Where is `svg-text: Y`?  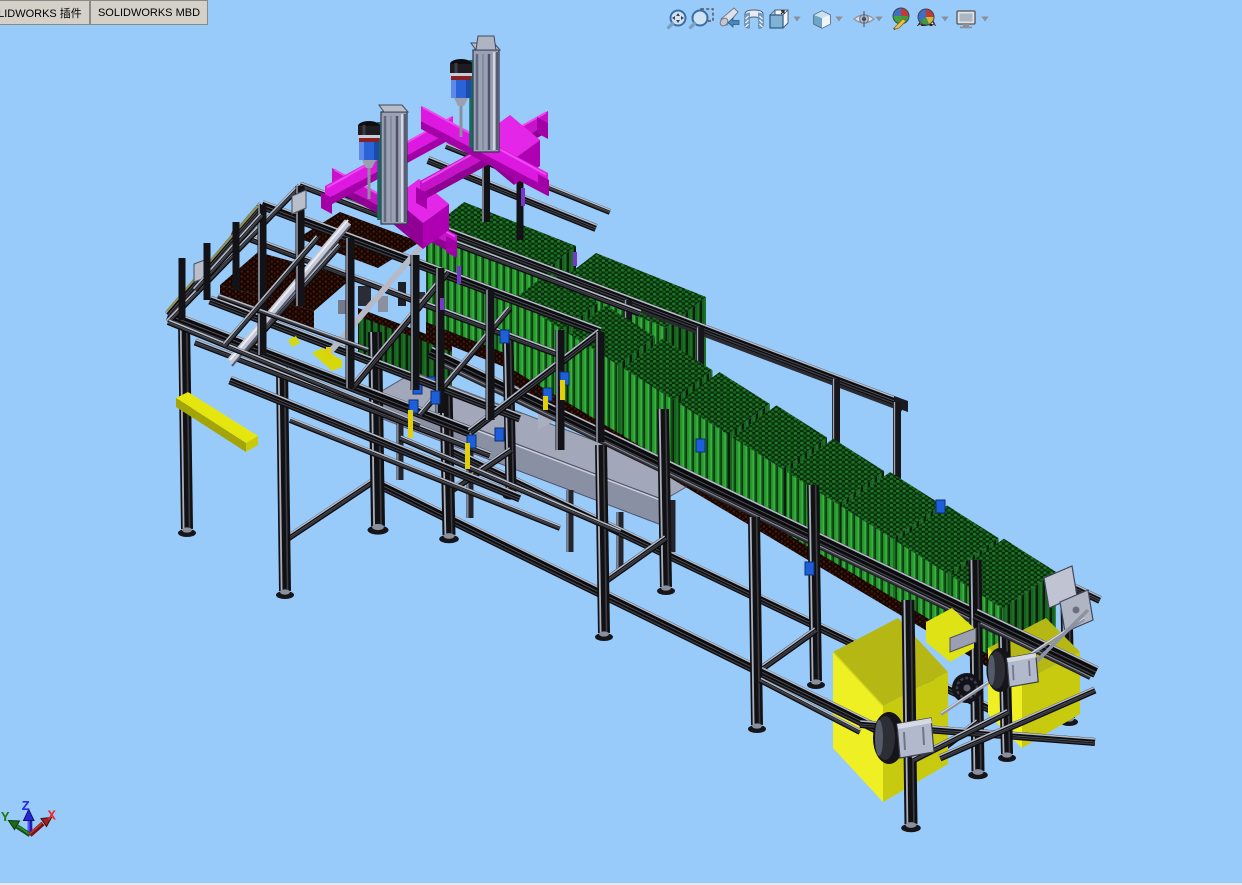 svg-text: Y is located at coordinates (5, 818).